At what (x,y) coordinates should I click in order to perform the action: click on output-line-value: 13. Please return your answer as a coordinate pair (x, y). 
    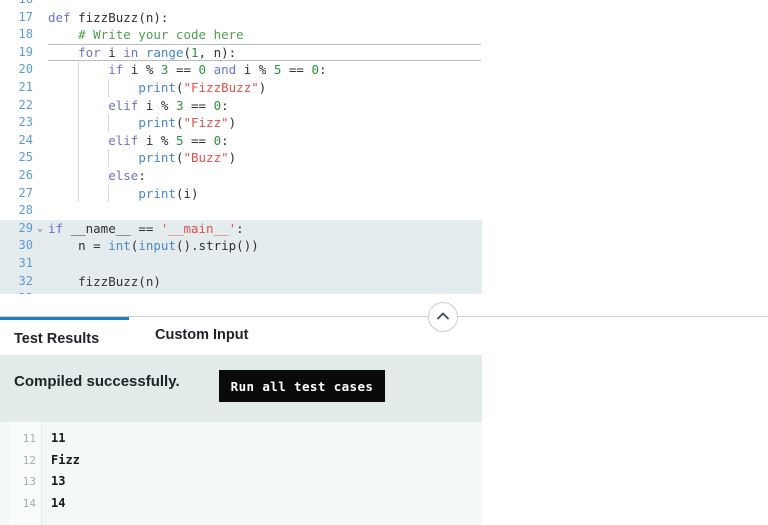
    Looking at the image, I should click on (58, 481).